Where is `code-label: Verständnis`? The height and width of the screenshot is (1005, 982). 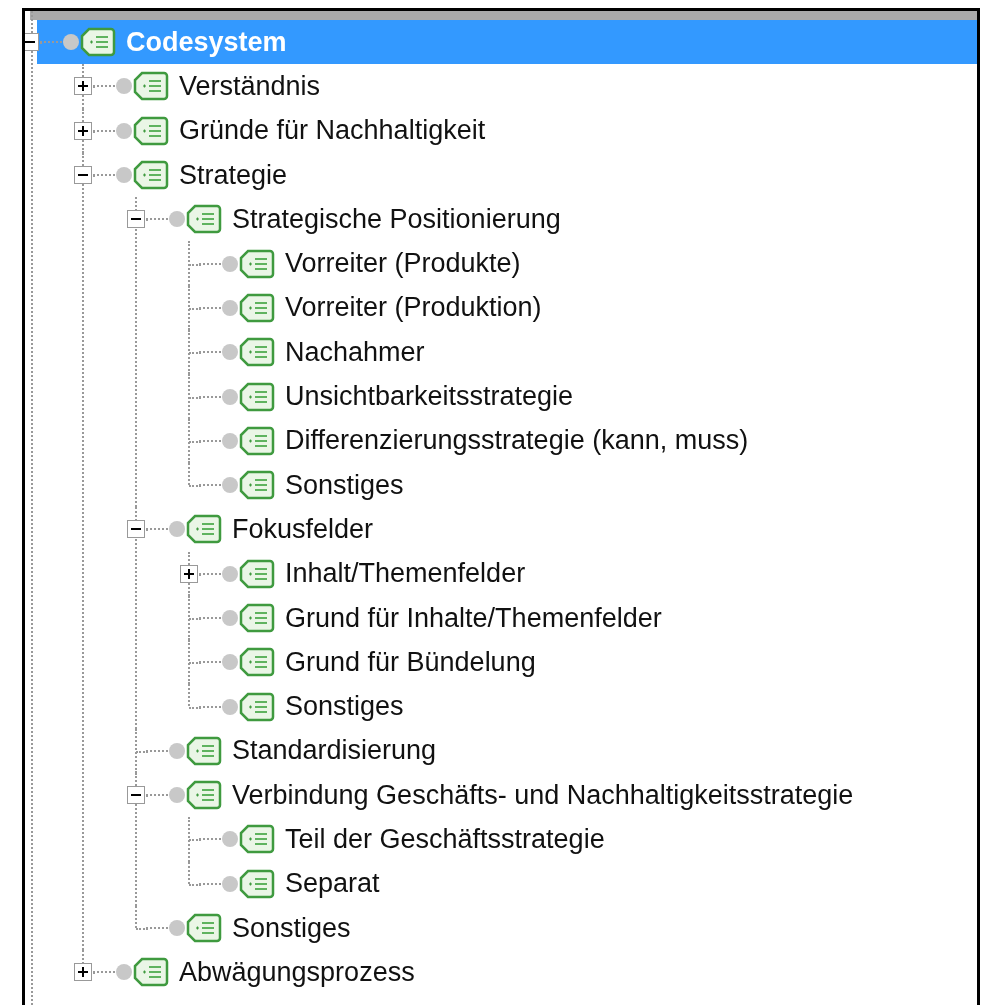 code-label: Verständnis is located at coordinates (250, 86).